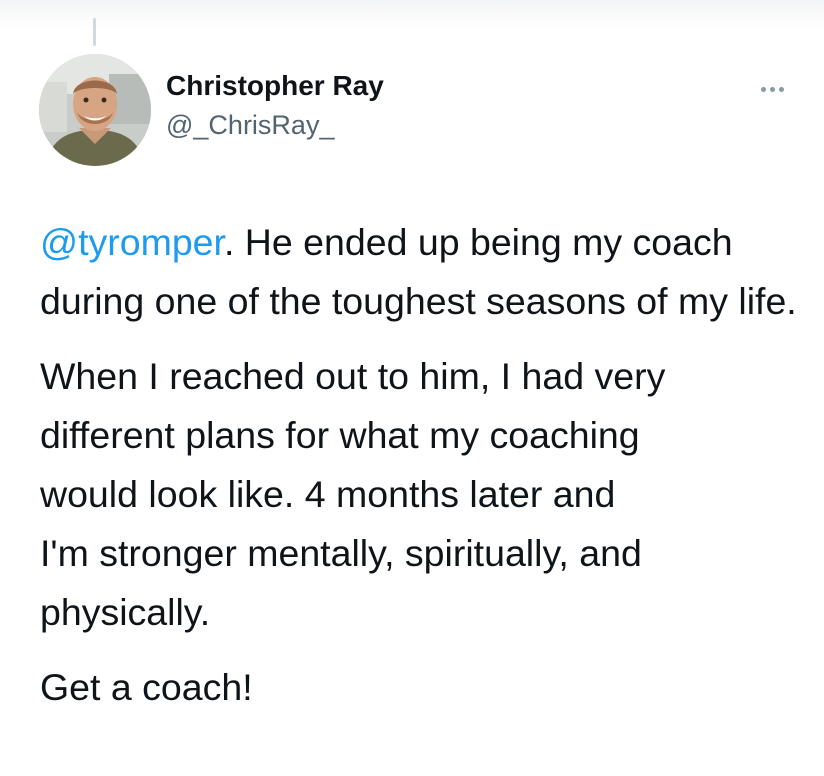  I want to click on paragraph-2-line-5: physically., so click(125, 612).